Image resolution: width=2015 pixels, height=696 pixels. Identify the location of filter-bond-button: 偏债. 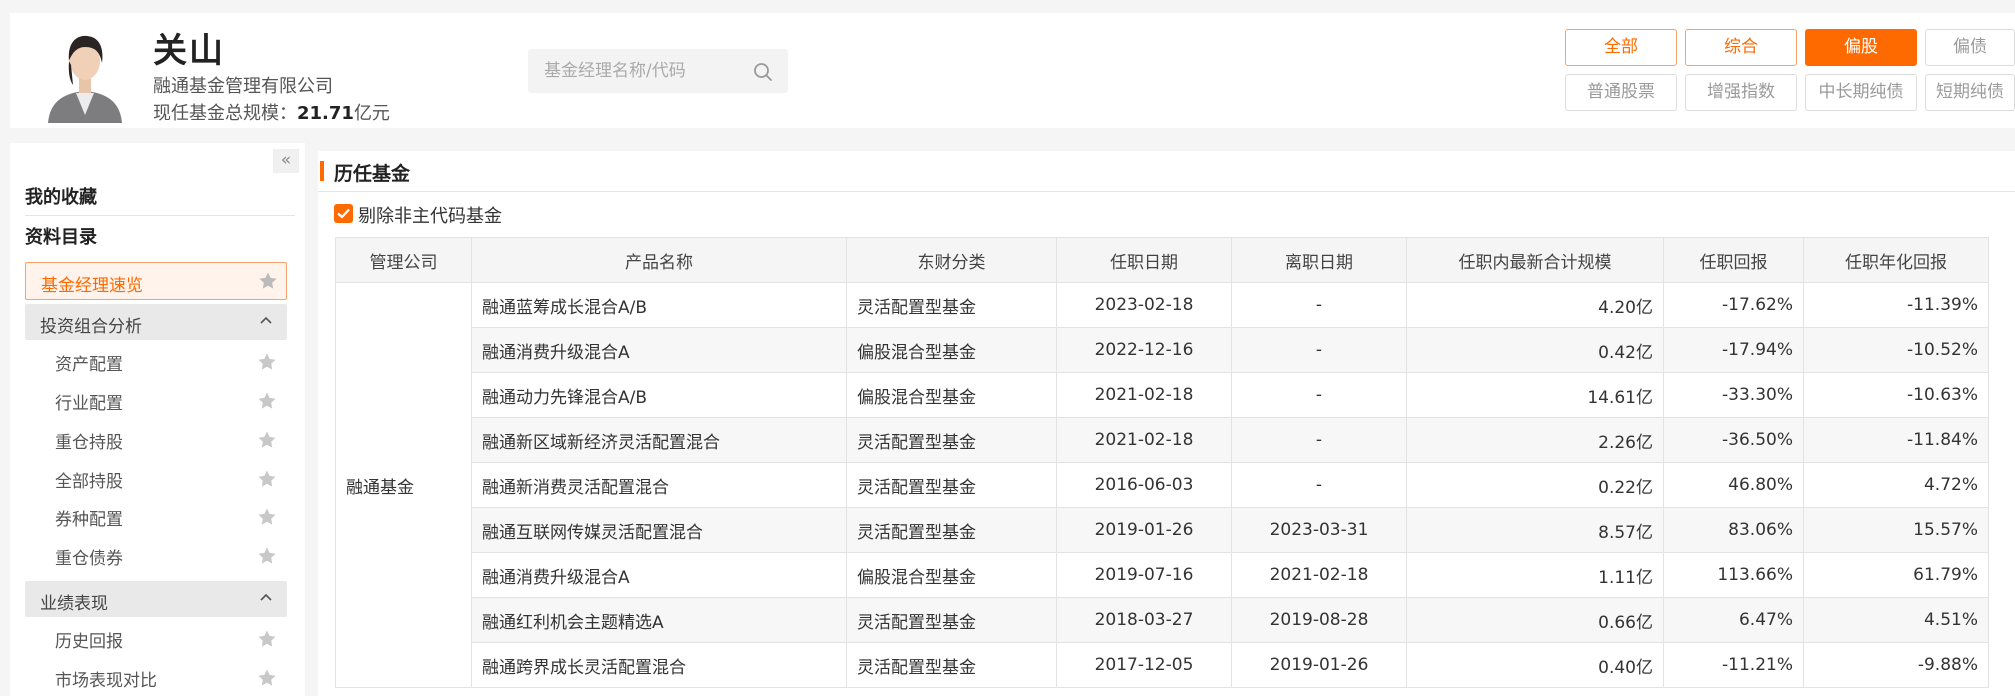
(1970, 47).